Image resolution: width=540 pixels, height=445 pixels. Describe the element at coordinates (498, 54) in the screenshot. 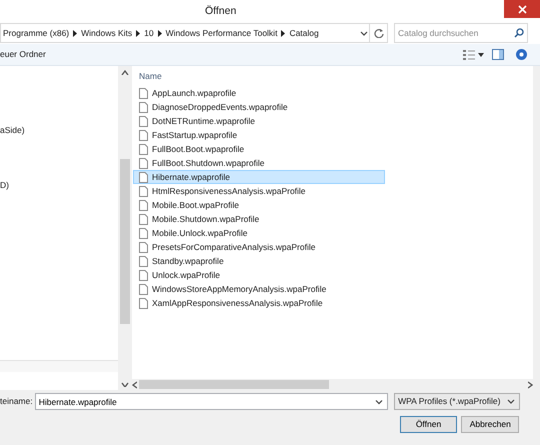

I see `preview-pane-icon` at that location.